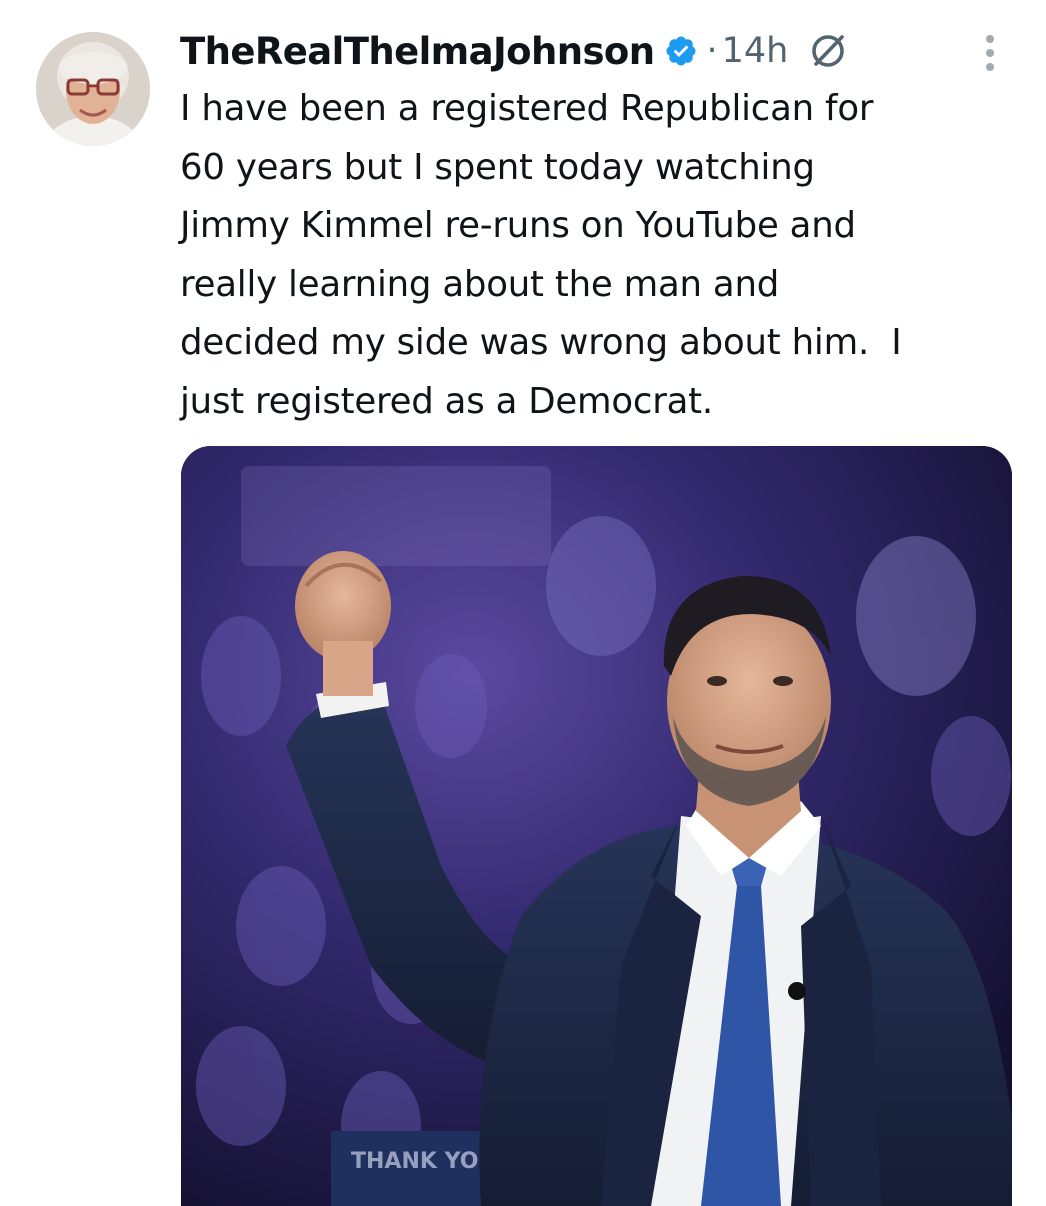 The width and height of the screenshot is (1046, 1206). What do you see at coordinates (681, 51) in the screenshot?
I see `verified-badge-icon` at bounding box center [681, 51].